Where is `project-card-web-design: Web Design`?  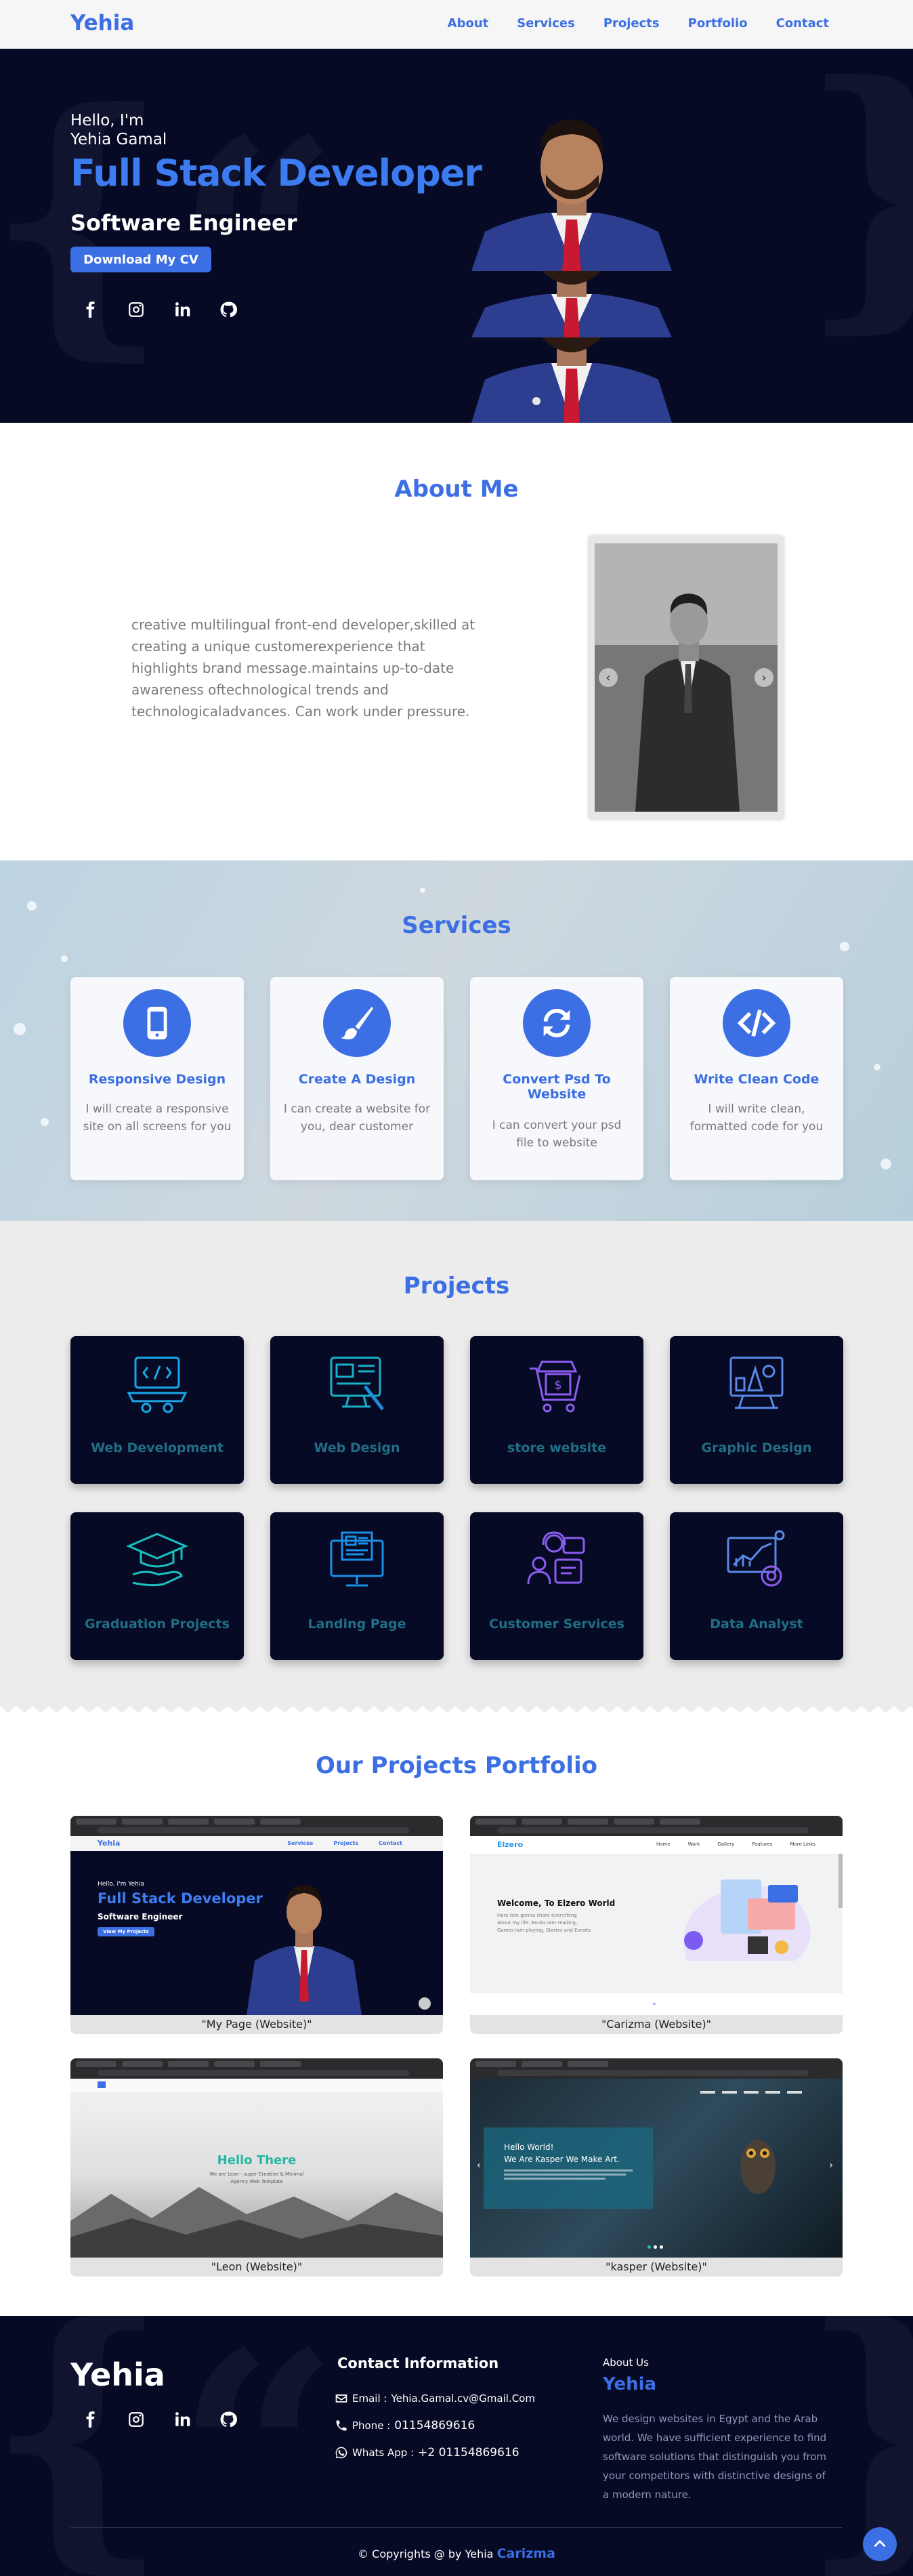 project-card-web-design: Web Design is located at coordinates (357, 1410).